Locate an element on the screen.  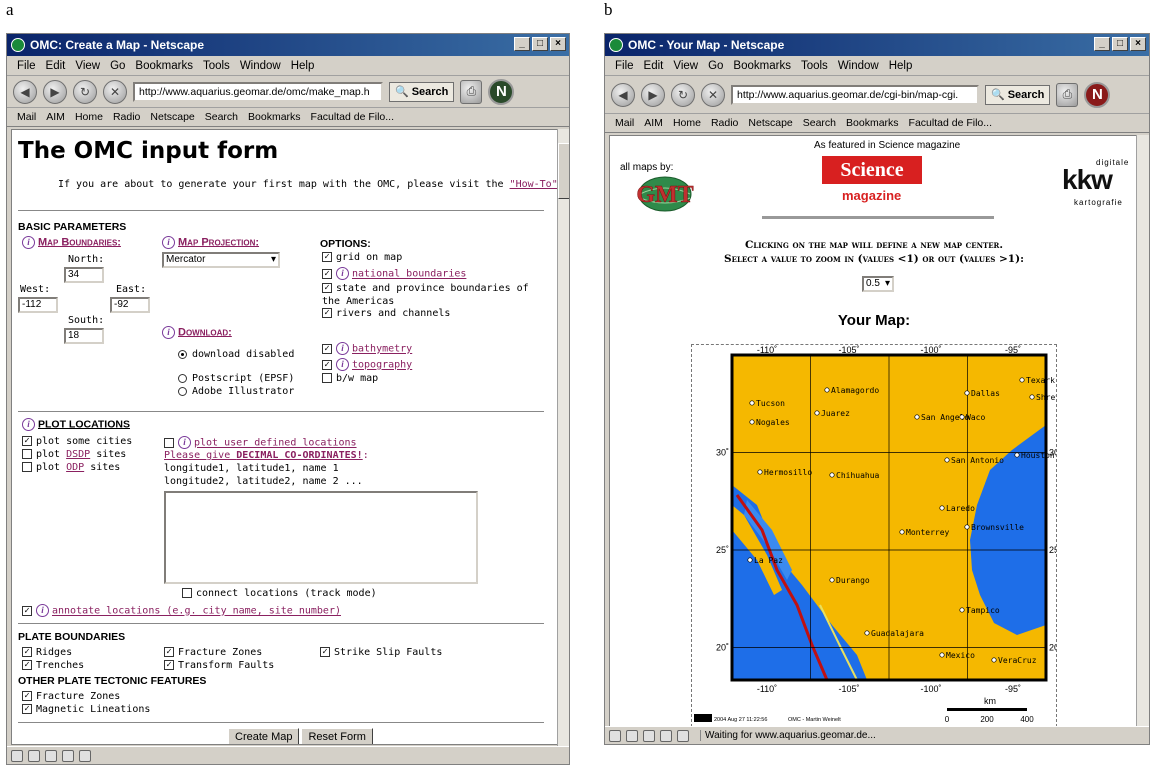
fracture-zones-checkbox: ✓ is located at coordinates (169, 652).